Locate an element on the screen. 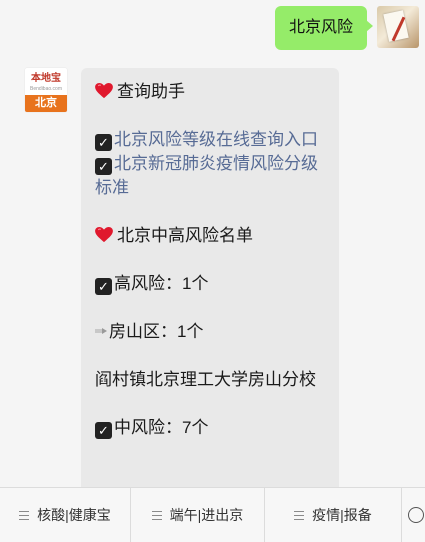 The width and height of the screenshot is (425, 542). section1-title: 查询助手 is located at coordinates (151, 91).